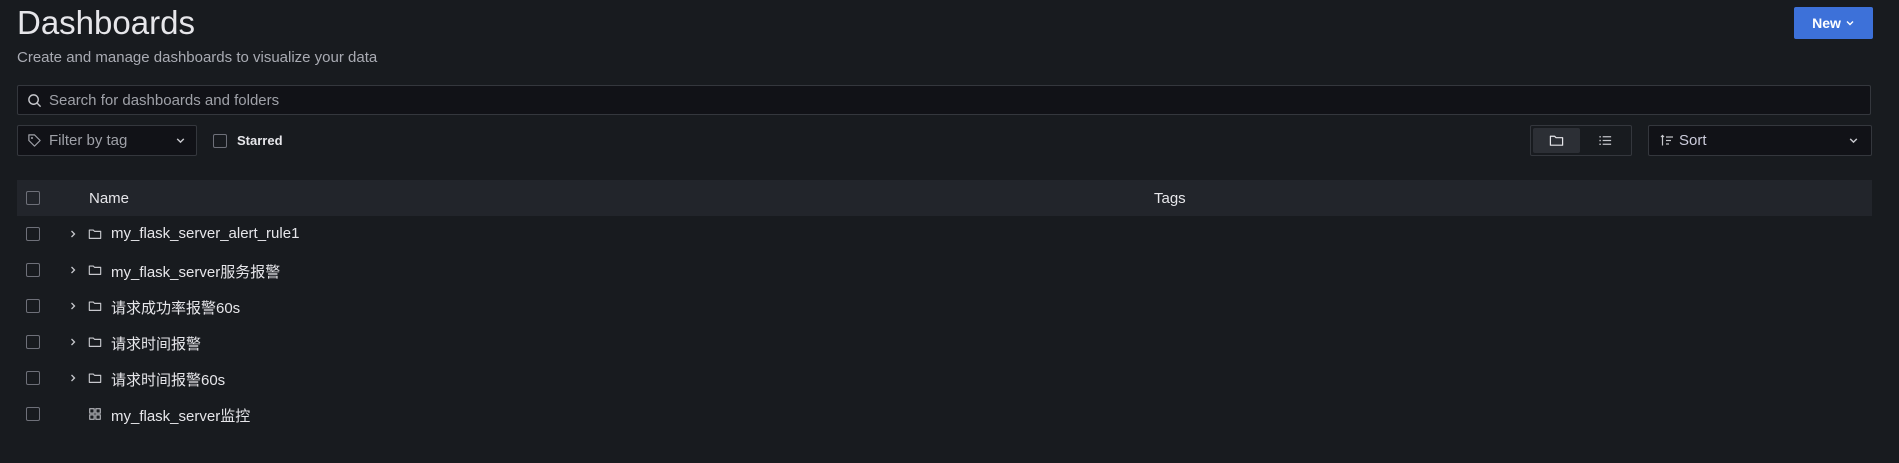 This screenshot has height=463, width=1899. Describe the element at coordinates (180, 415) in the screenshot. I see `row-name-link: my_flask_server监控` at that location.